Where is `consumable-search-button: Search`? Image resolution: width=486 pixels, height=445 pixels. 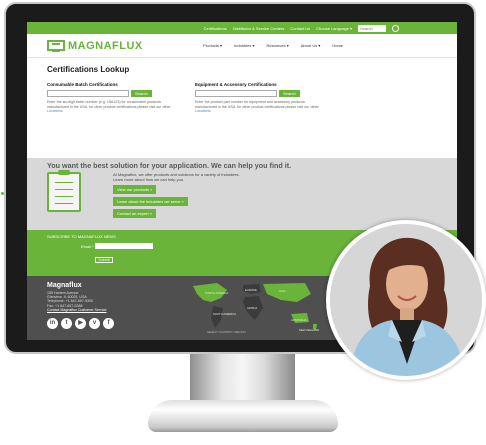
consumable-search-button: Search is located at coordinates (141, 93).